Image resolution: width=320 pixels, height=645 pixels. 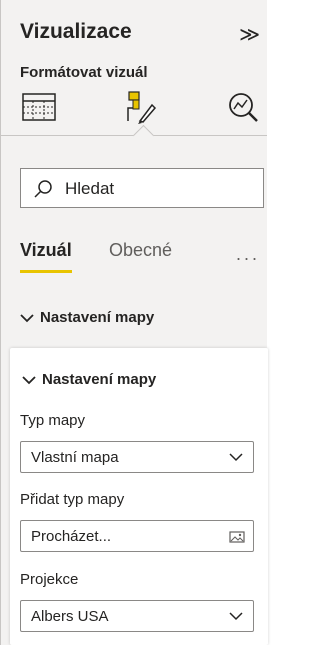 I want to click on pane-header: Vizualizace ≫, so click(x=143, y=35).